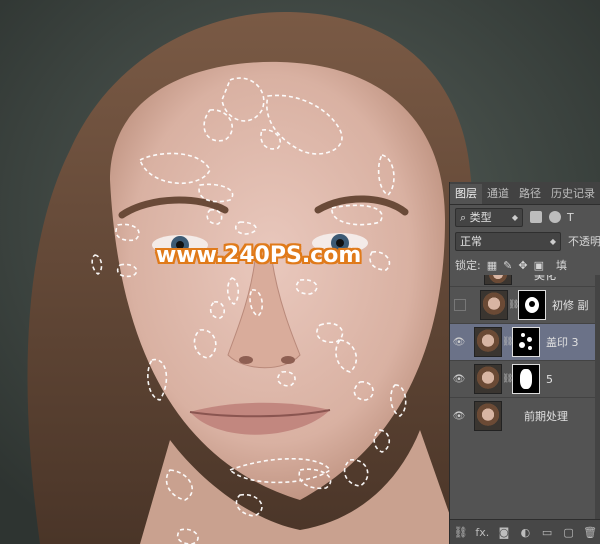 The height and width of the screenshot is (544, 600). Describe the element at coordinates (498, 194) in the screenshot. I see `tab-channels: 通道` at that location.